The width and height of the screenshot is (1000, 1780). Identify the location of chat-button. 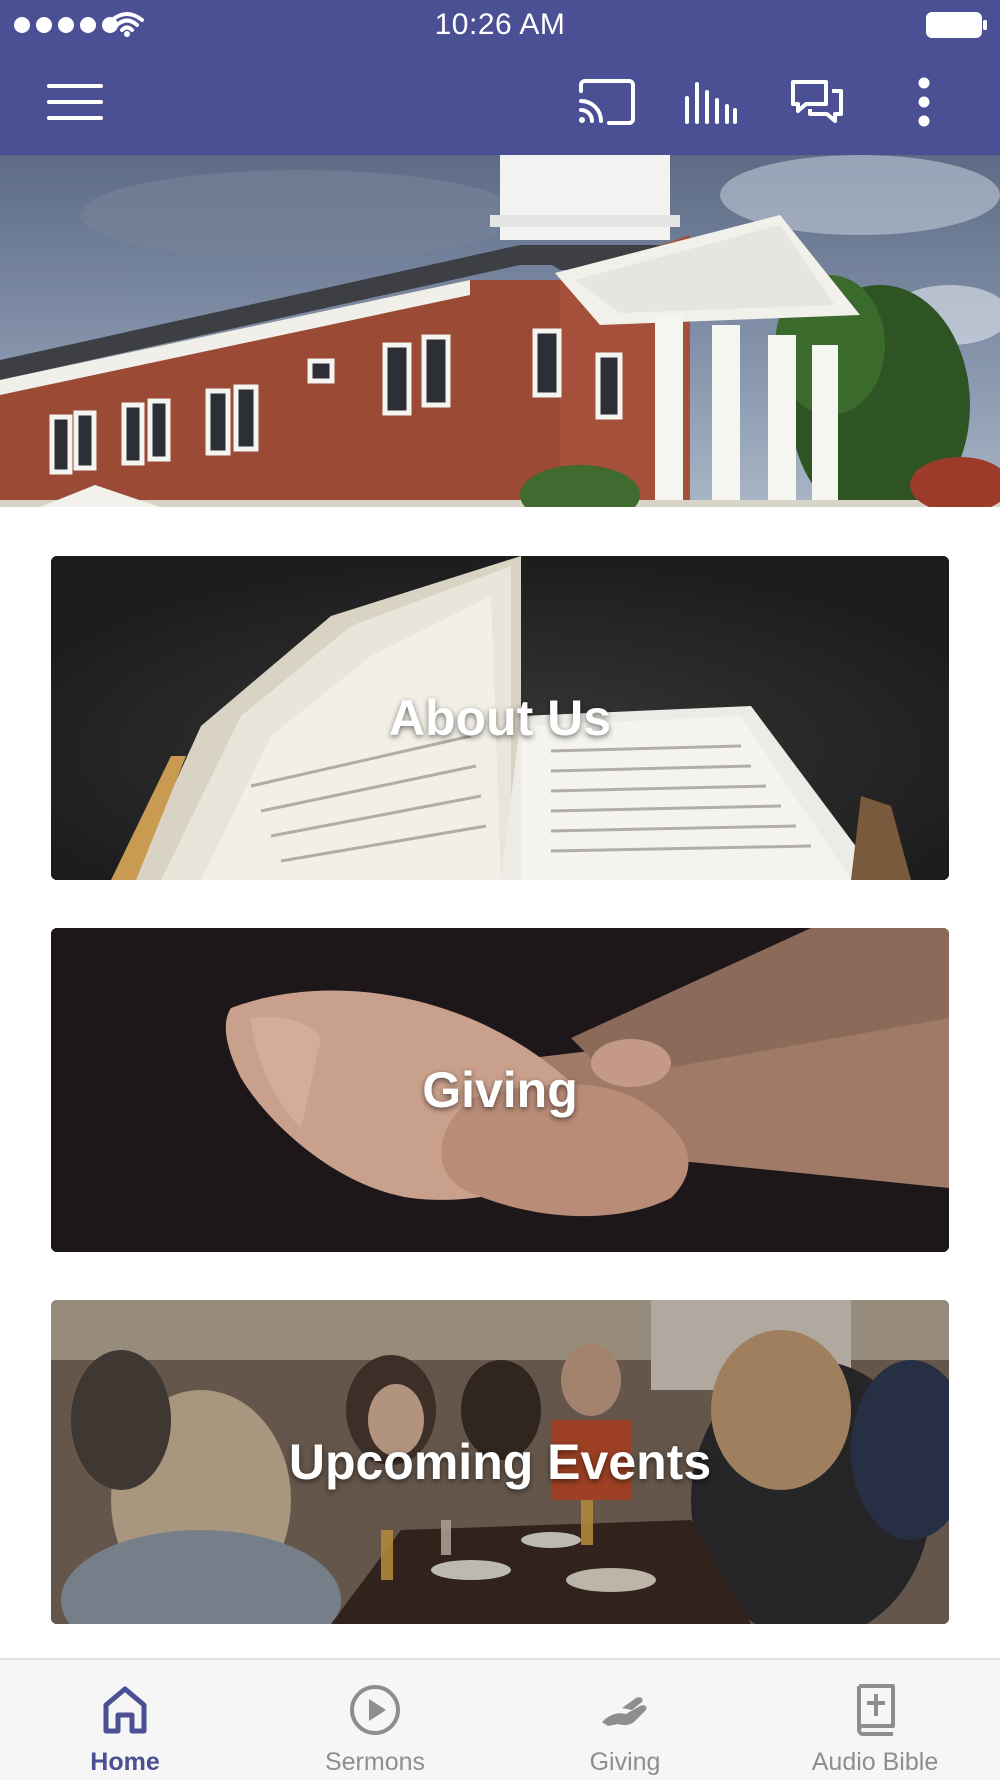
(817, 102).